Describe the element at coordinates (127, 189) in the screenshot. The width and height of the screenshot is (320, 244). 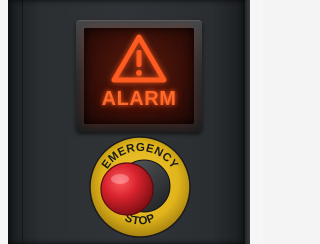
I see `emergency-stop-cap` at that location.